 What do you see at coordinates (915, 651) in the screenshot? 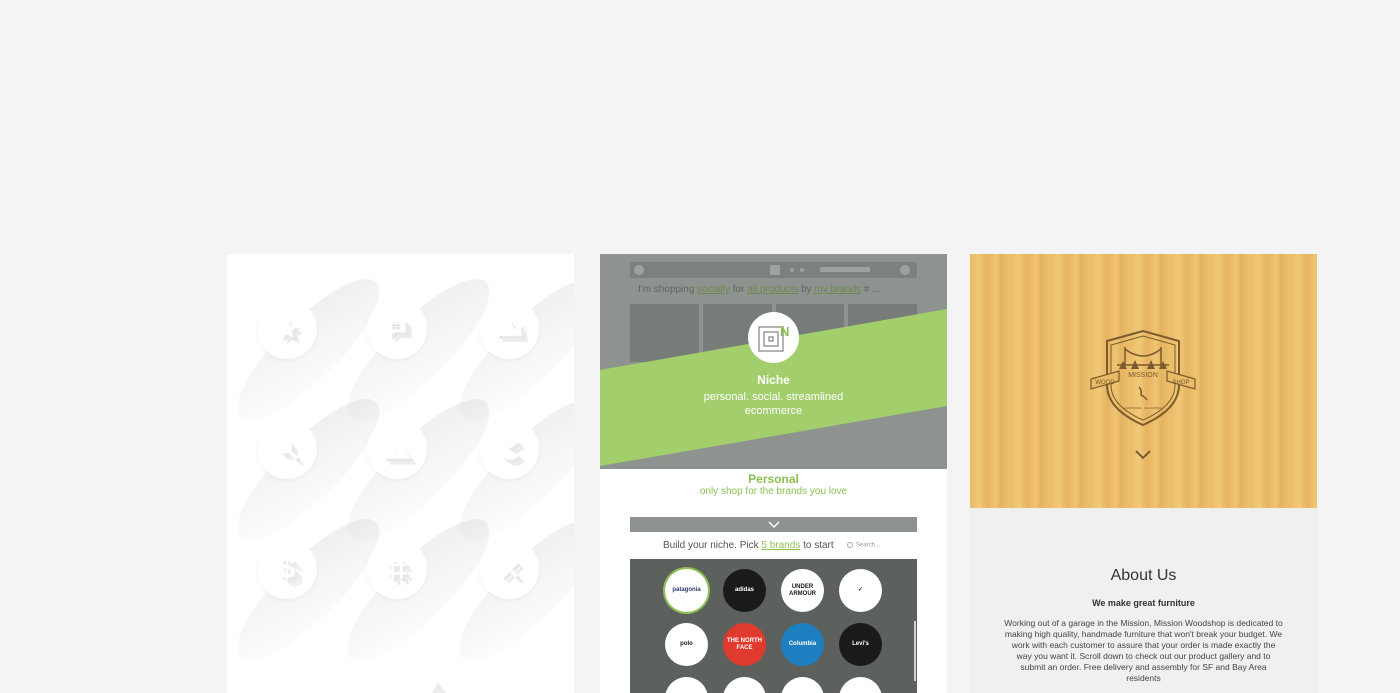
I see `scrollbar` at bounding box center [915, 651].